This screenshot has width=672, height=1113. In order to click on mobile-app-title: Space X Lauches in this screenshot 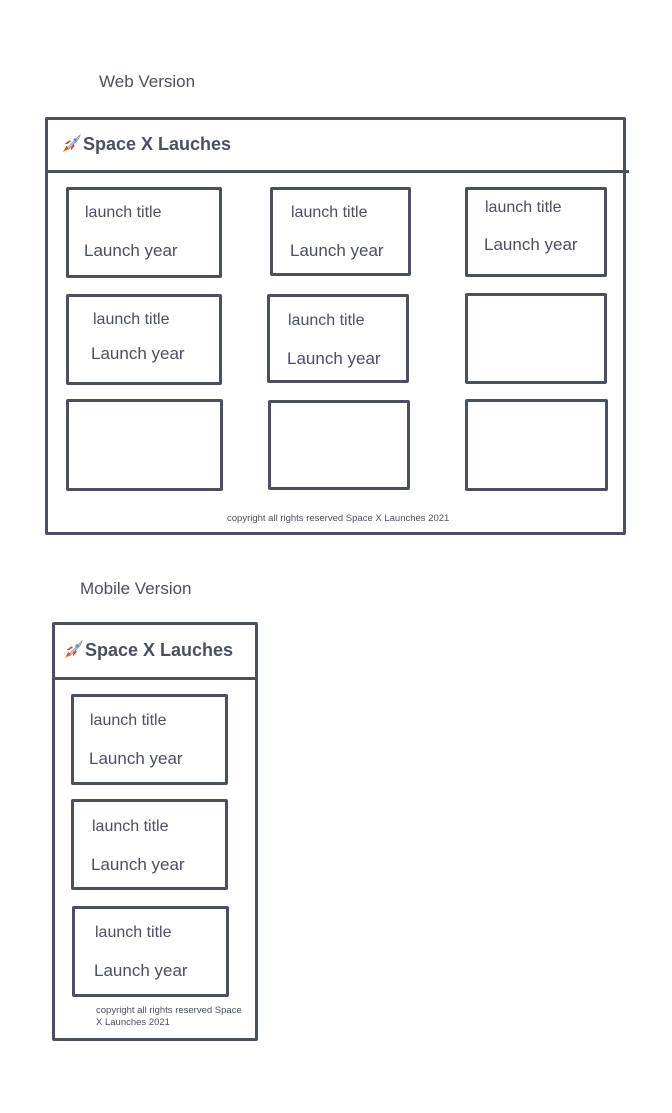, I will do `click(147, 650)`.